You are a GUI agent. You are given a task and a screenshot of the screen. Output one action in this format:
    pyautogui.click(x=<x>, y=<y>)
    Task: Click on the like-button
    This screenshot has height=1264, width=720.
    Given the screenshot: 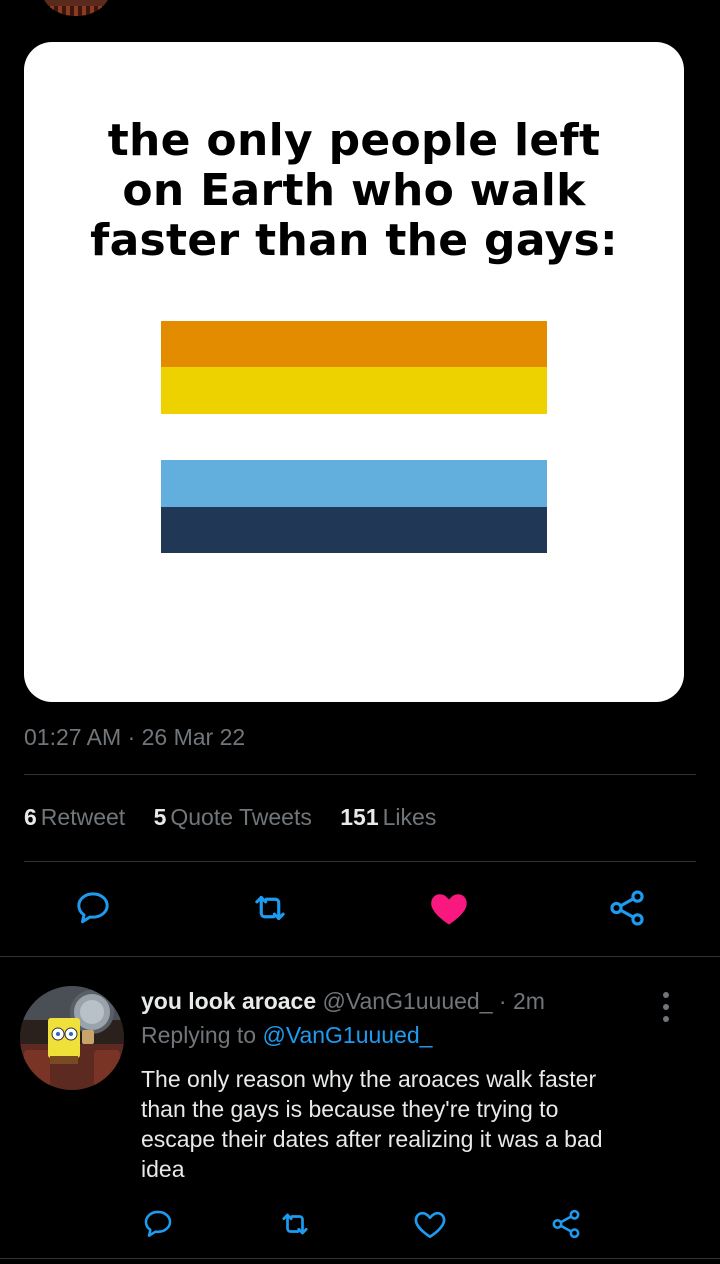 What is the action you would take?
    pyautogui.click(x=449, y=908)
    